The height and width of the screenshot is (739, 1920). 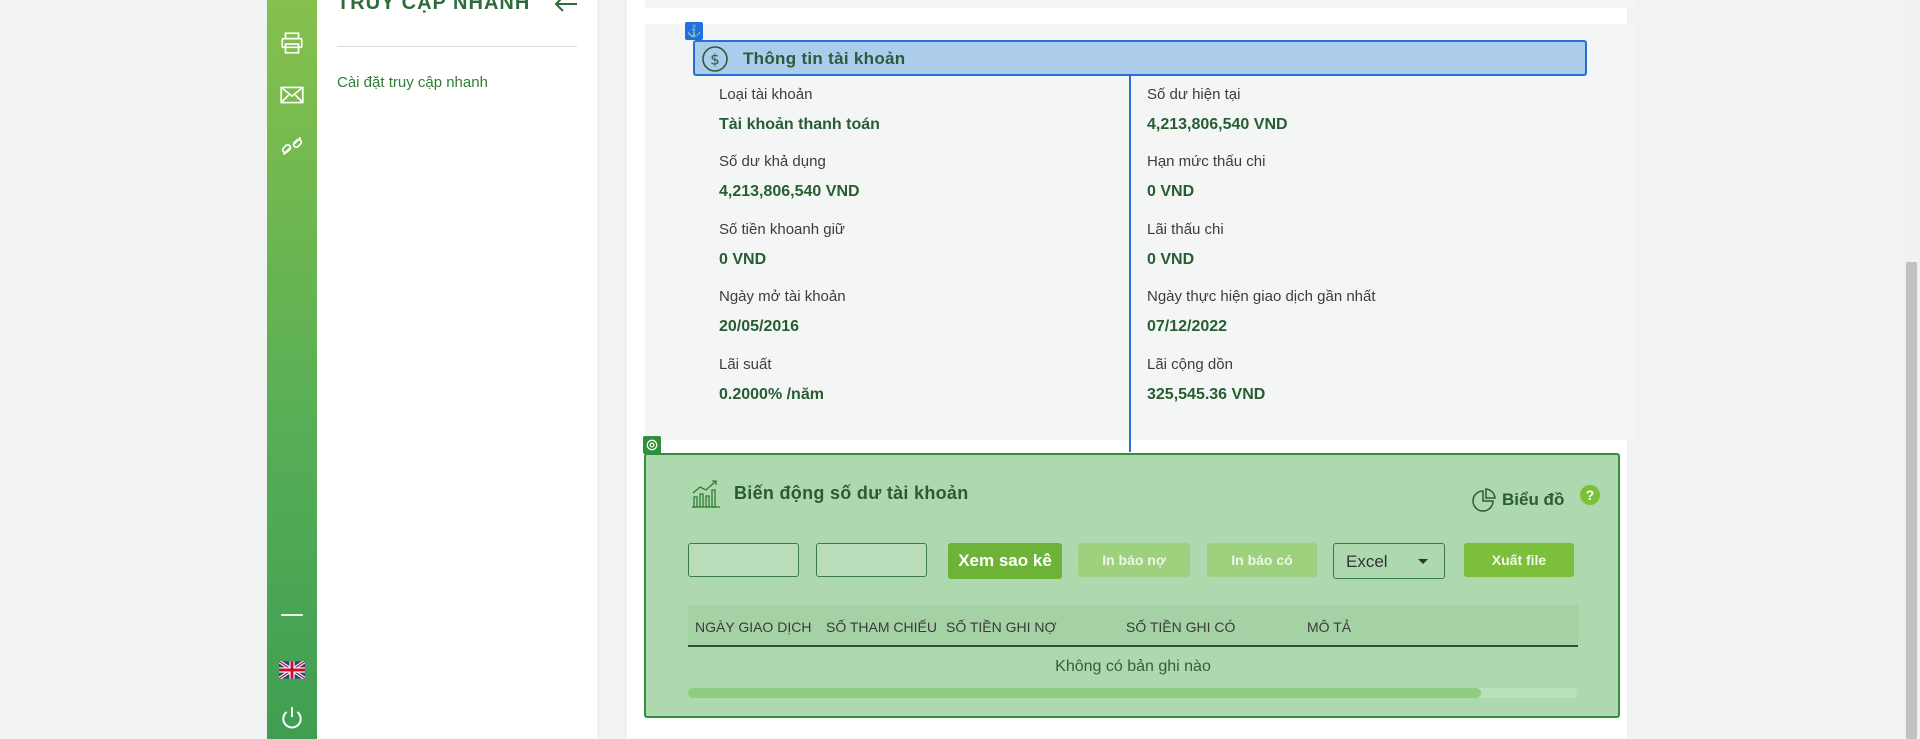 I want to click on field-label: Số dư khả dụng, so click(x=772, y=161).